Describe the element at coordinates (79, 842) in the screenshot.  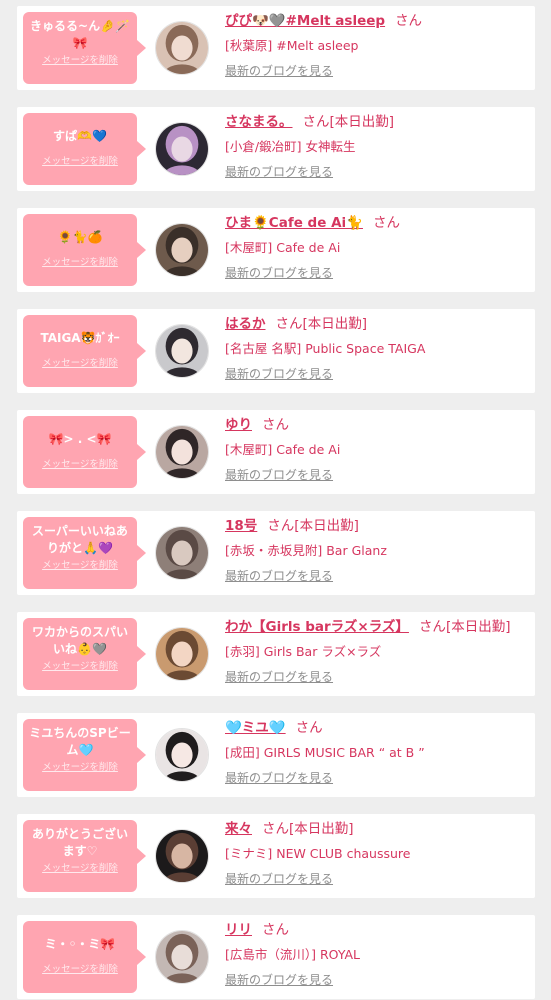
I see `message-text: ありがとうございます♡` at that location.